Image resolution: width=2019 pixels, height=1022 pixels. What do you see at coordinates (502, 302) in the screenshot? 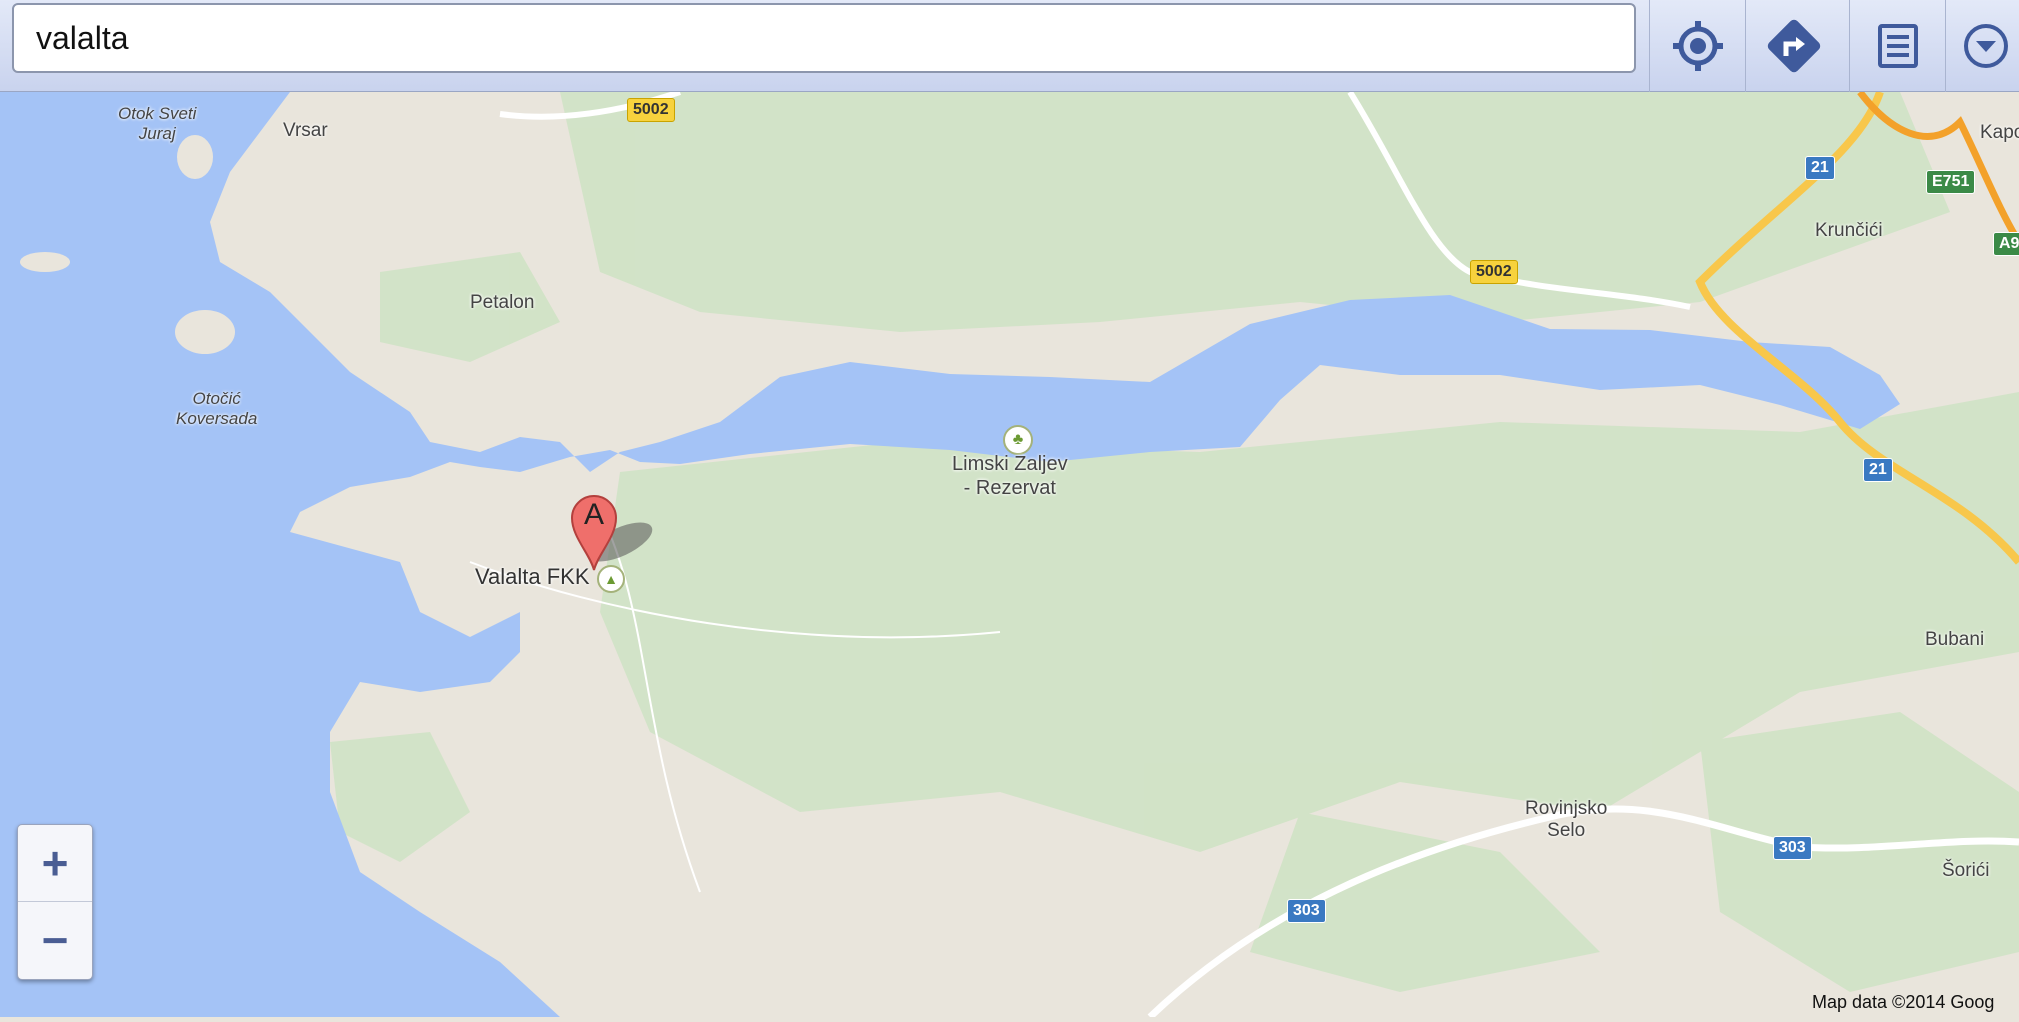
I see `place-label-petalon: Petalon` at bounding box center [502, 302].